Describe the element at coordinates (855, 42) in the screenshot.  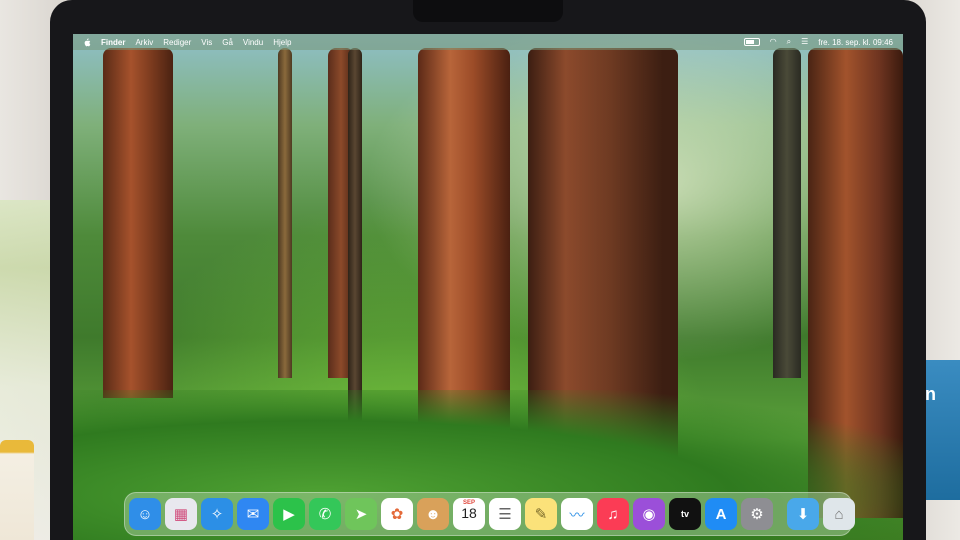
I see `menu-bar-clock: fre. 18. sep. kl. 09:46` at that location.